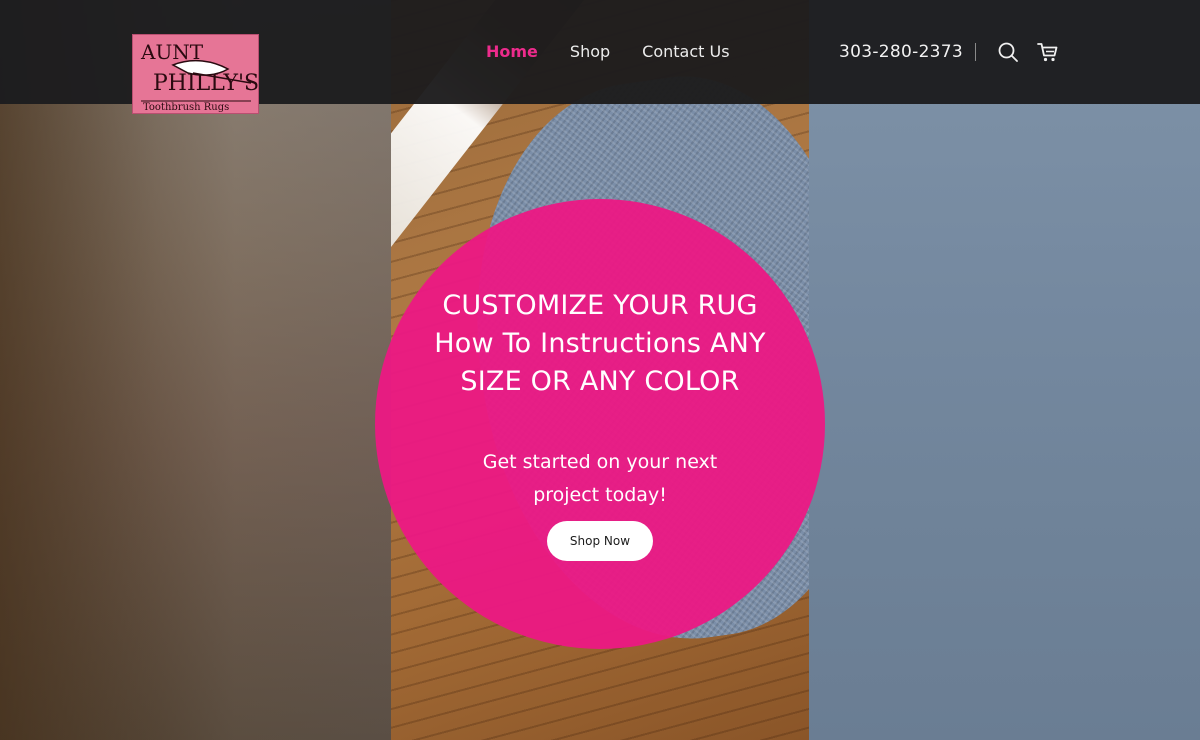  What do you see at coordinates (590, 52) in the screenshot?
I see `nav-shop: Shop` at bounding box center [590, 52].